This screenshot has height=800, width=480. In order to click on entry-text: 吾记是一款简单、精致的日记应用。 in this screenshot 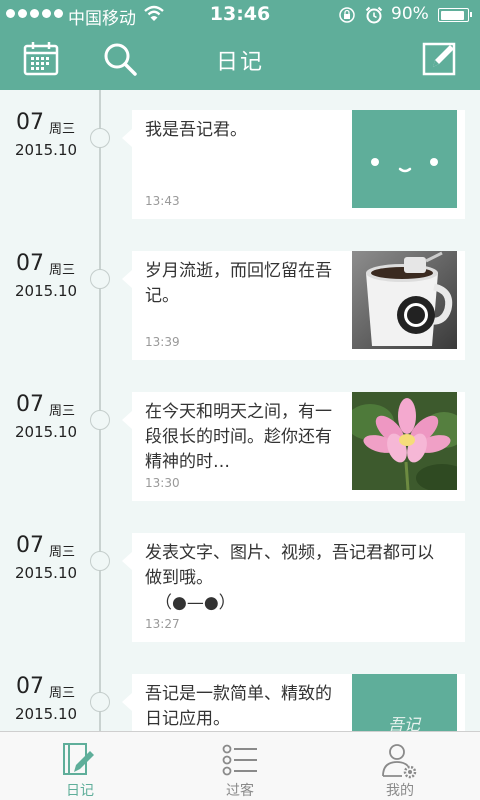, I will do `click(238, 706)`.